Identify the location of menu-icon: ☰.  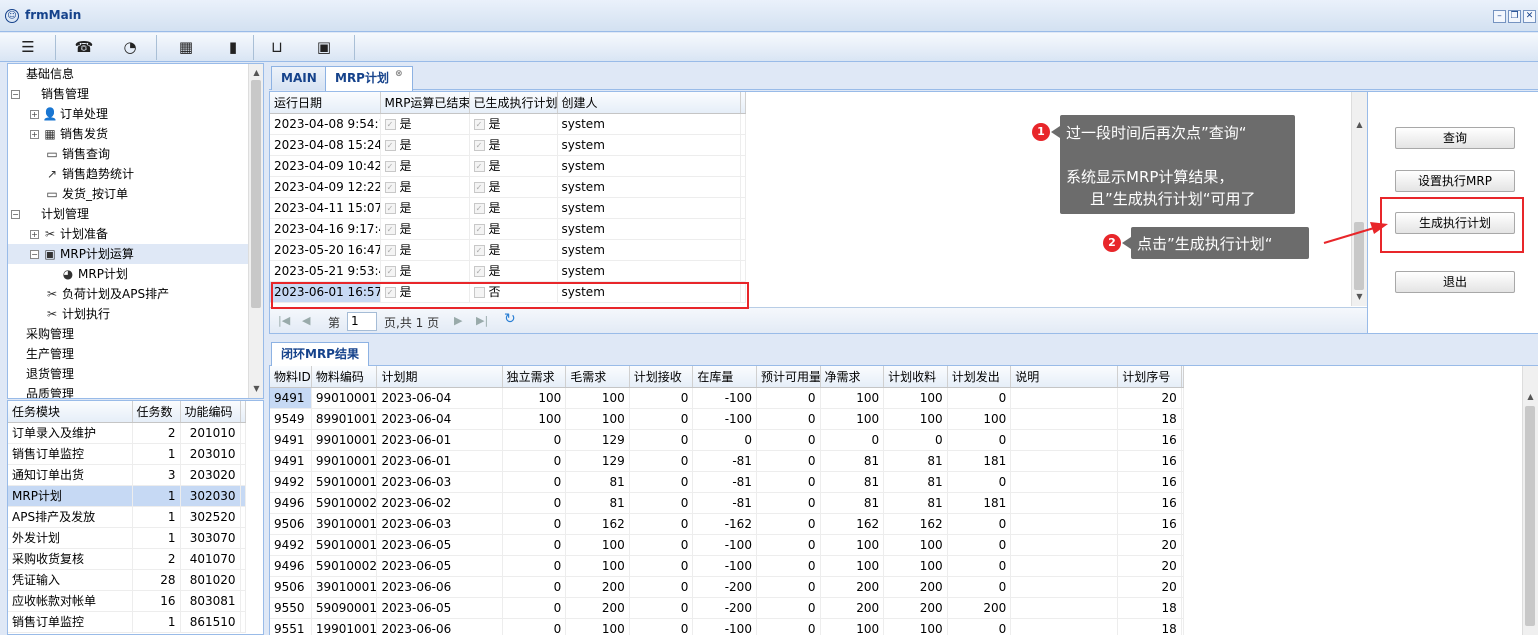
(28, 47).